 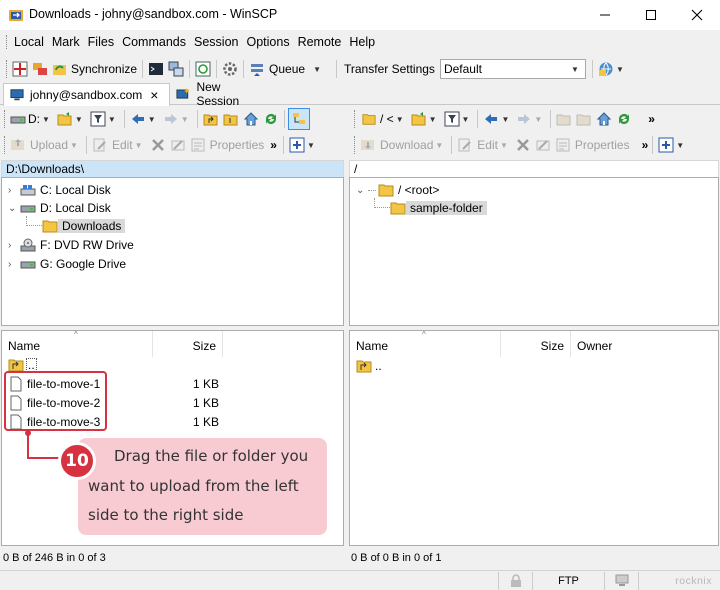 I want to click on tree-node-d-drive: ⌄ D: Local Disk, so click(x=61, y=208).